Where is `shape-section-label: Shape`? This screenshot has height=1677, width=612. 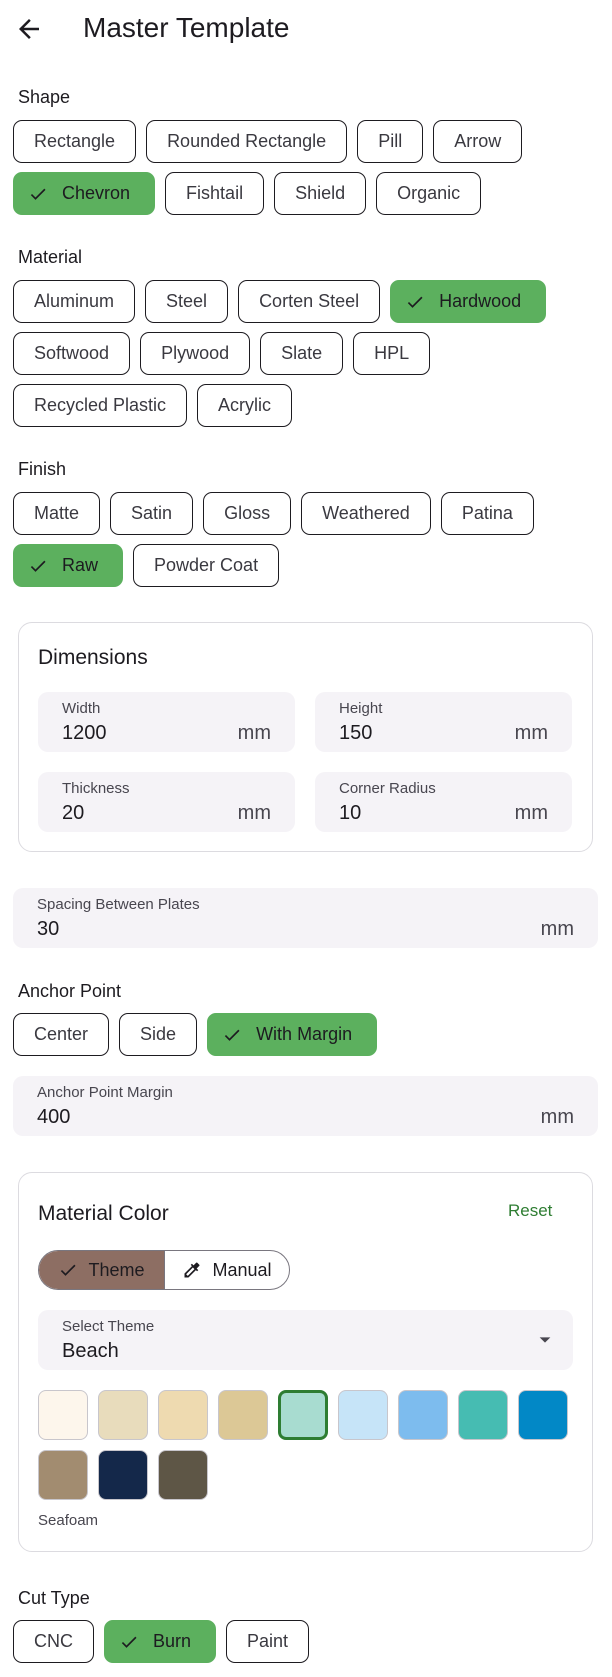
shape-section-label: Shape is located at coordinates (44, 97).